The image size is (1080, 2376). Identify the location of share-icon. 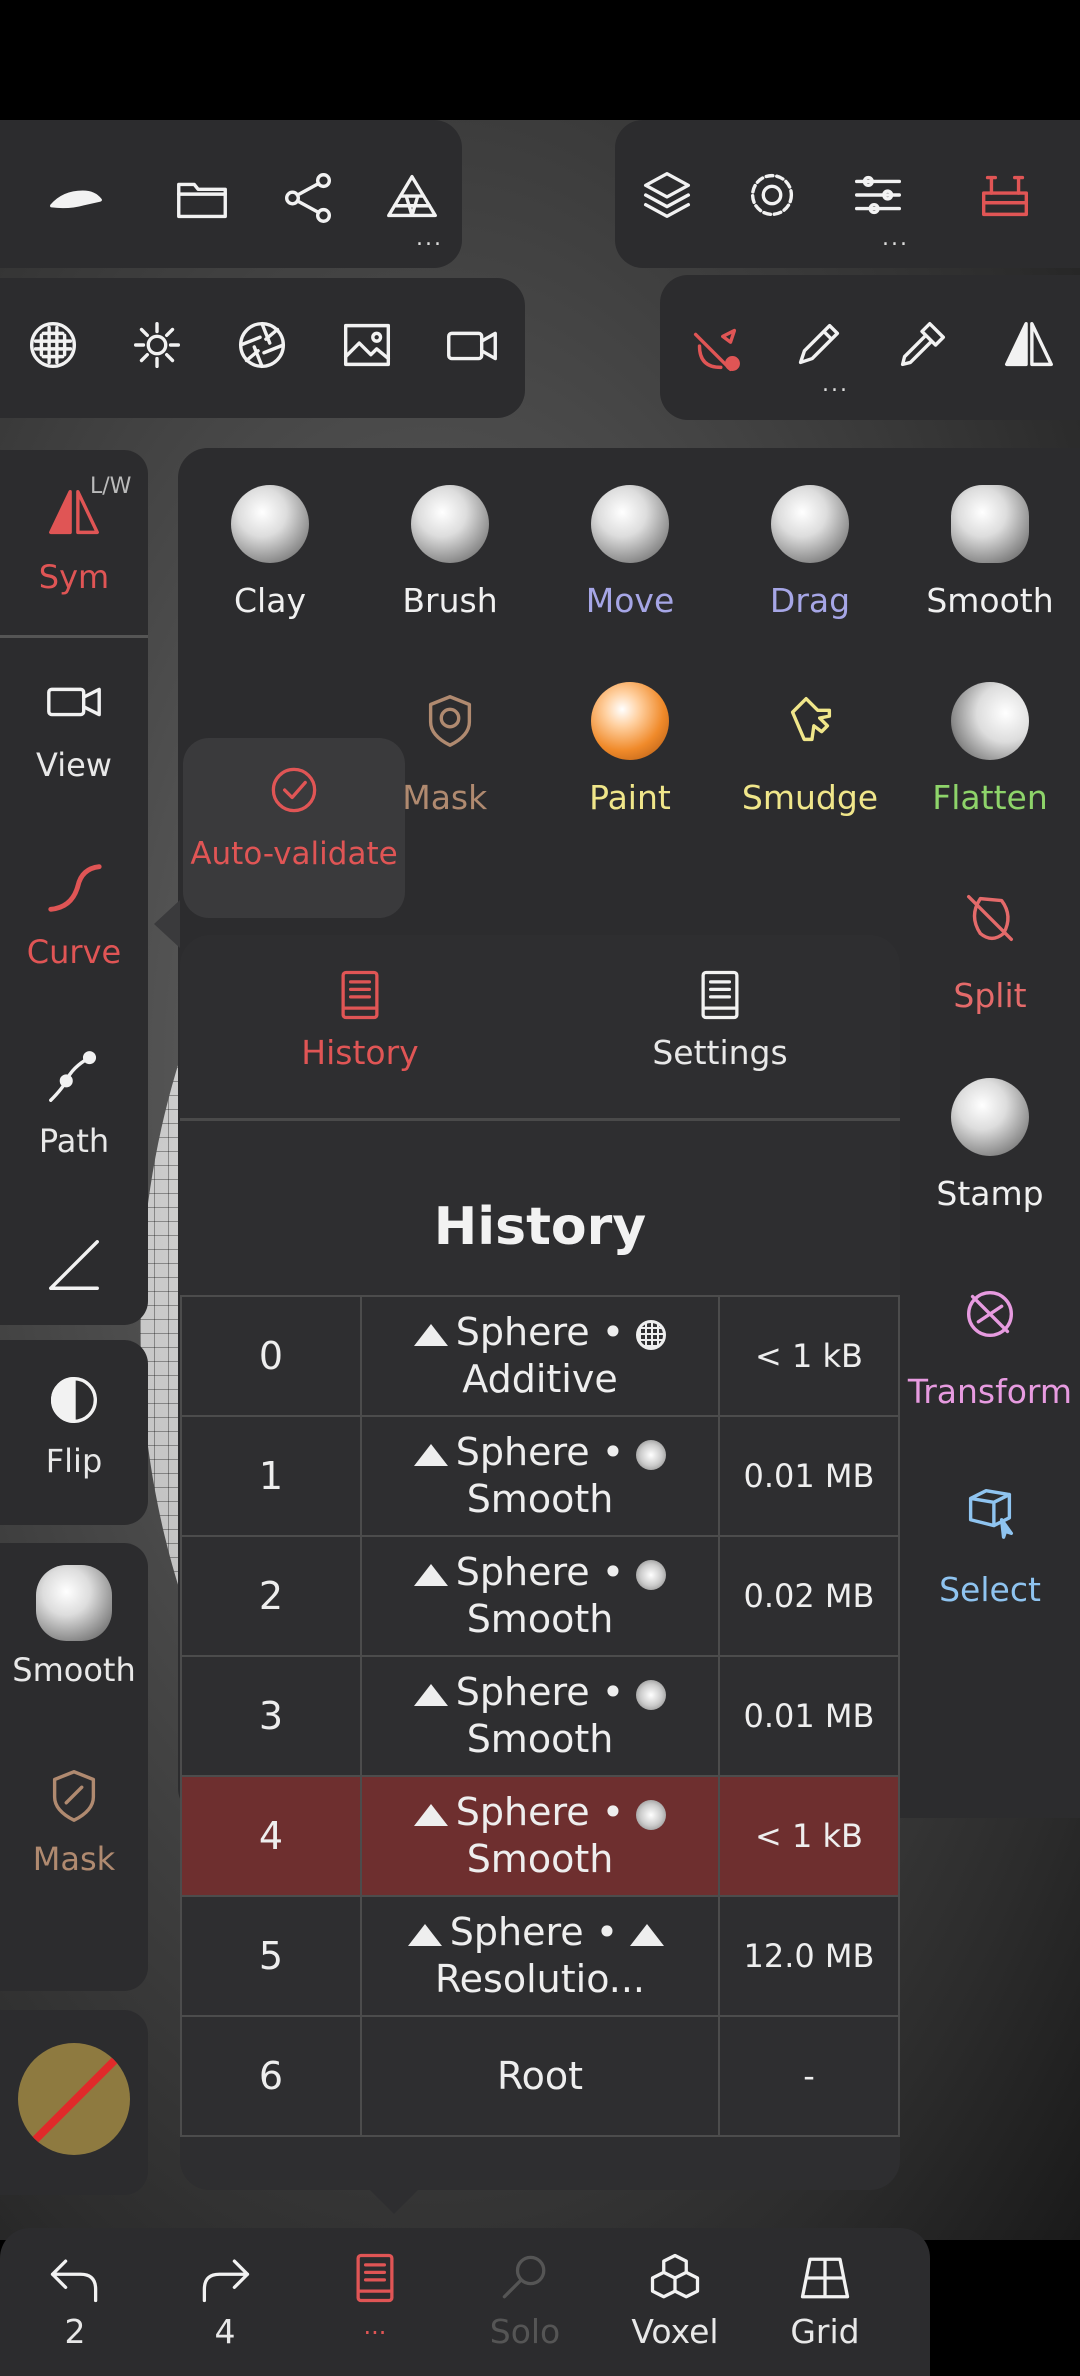
(308, 198).